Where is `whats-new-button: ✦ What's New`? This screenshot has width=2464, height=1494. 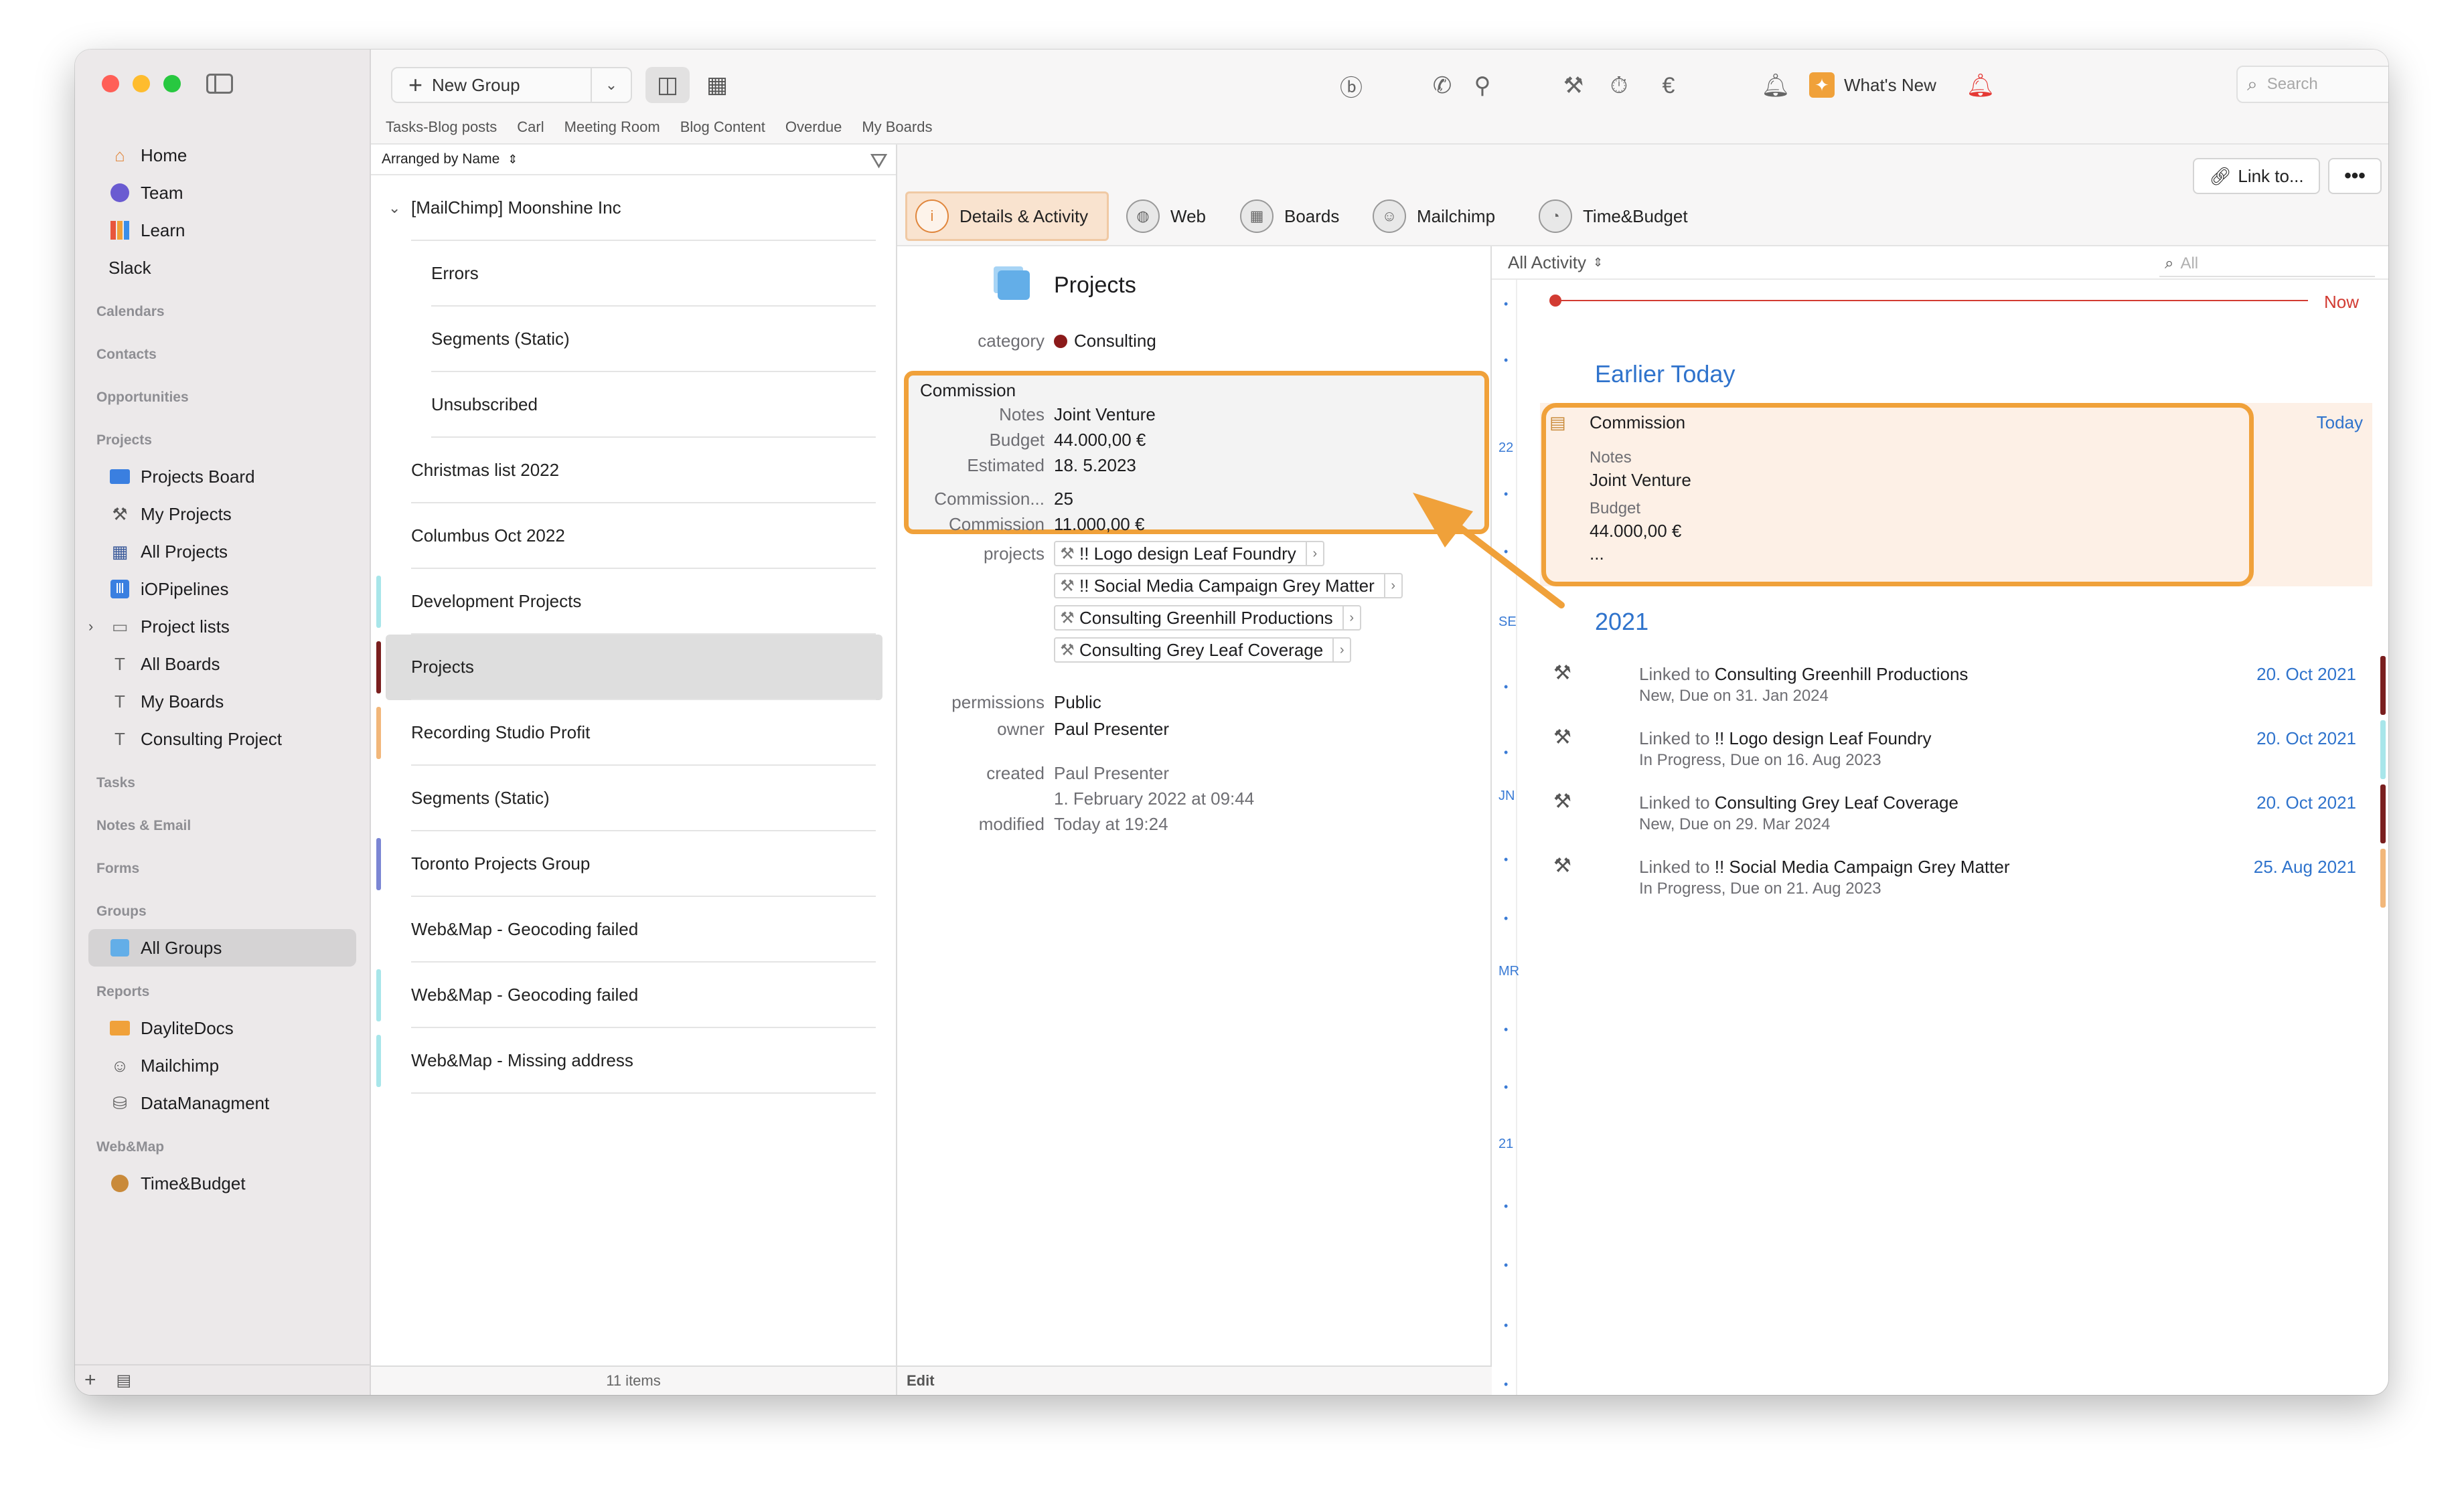 whats-new-button: ✦ What's New is located at coordinates (1872, 85).